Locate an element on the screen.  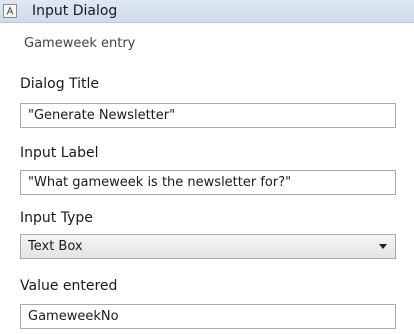
panel-header: Input Dialog is located at coordinates (207, 11).